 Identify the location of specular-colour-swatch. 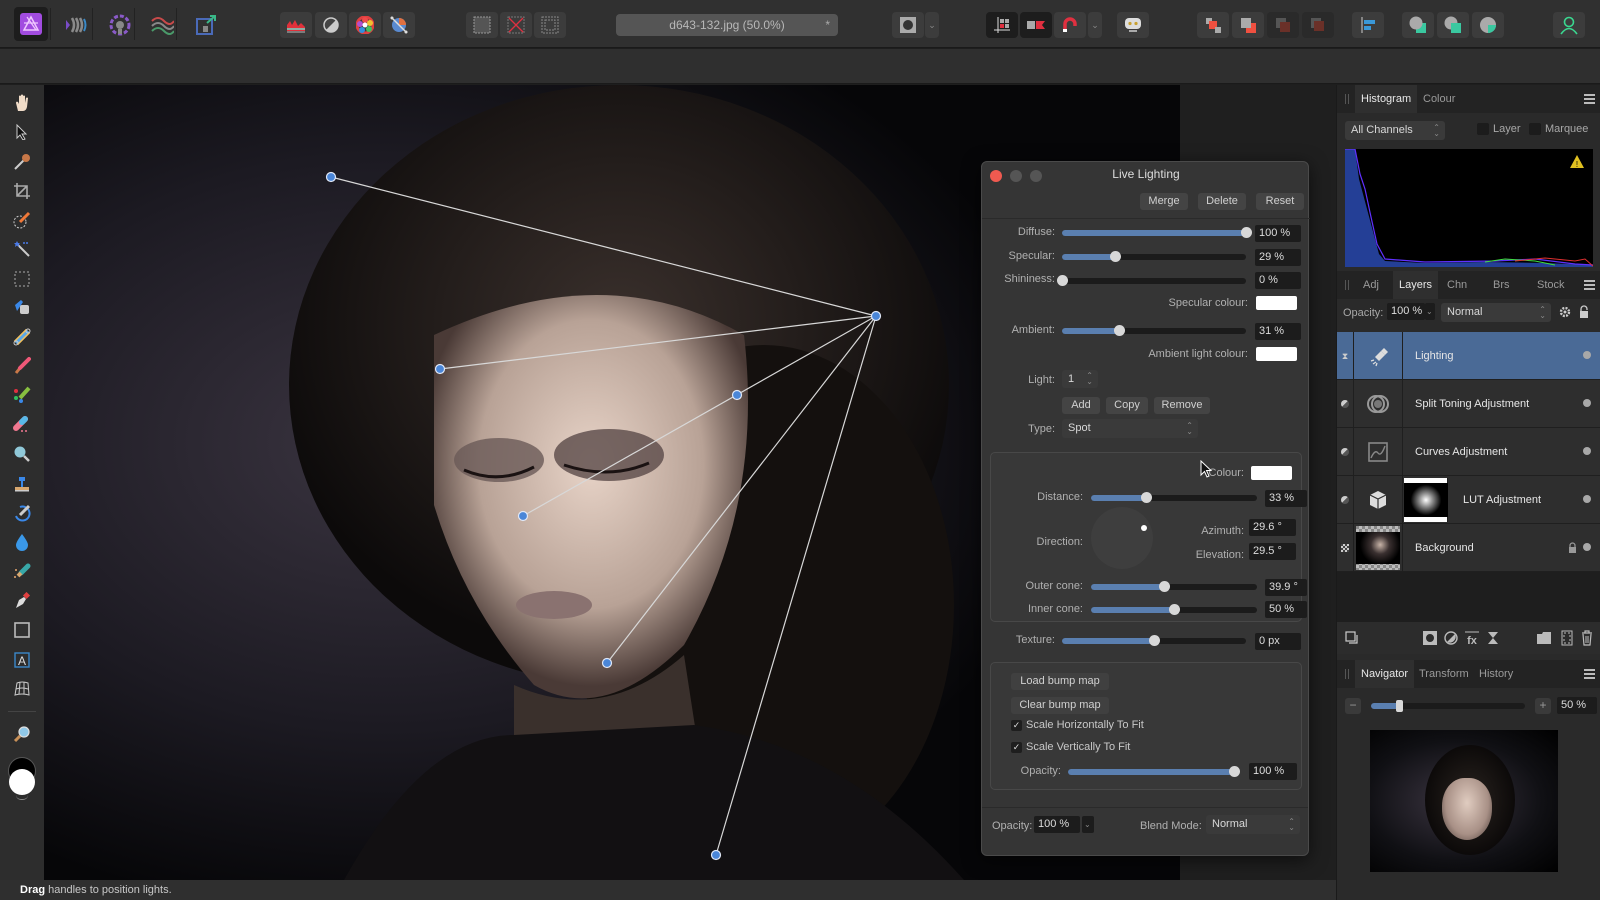
(1276, 303).